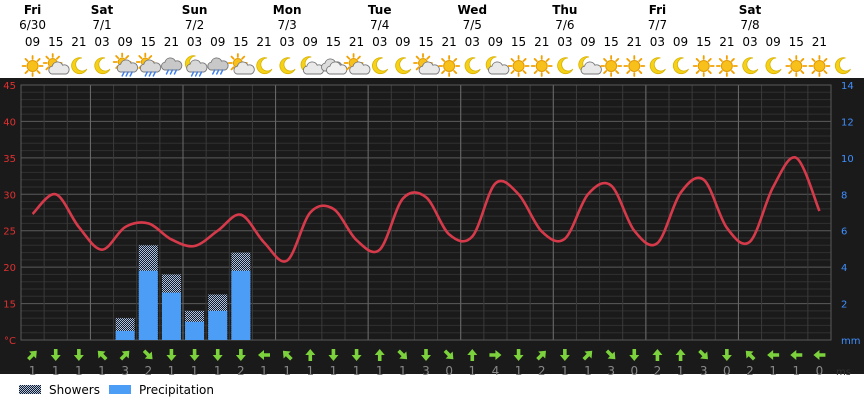 The width and height of the screenshot is (864, 407). What do you see at coordinates (101, 25) in the screenshot?
I see `day-date: 7/1` at bounding box center [101, 25].